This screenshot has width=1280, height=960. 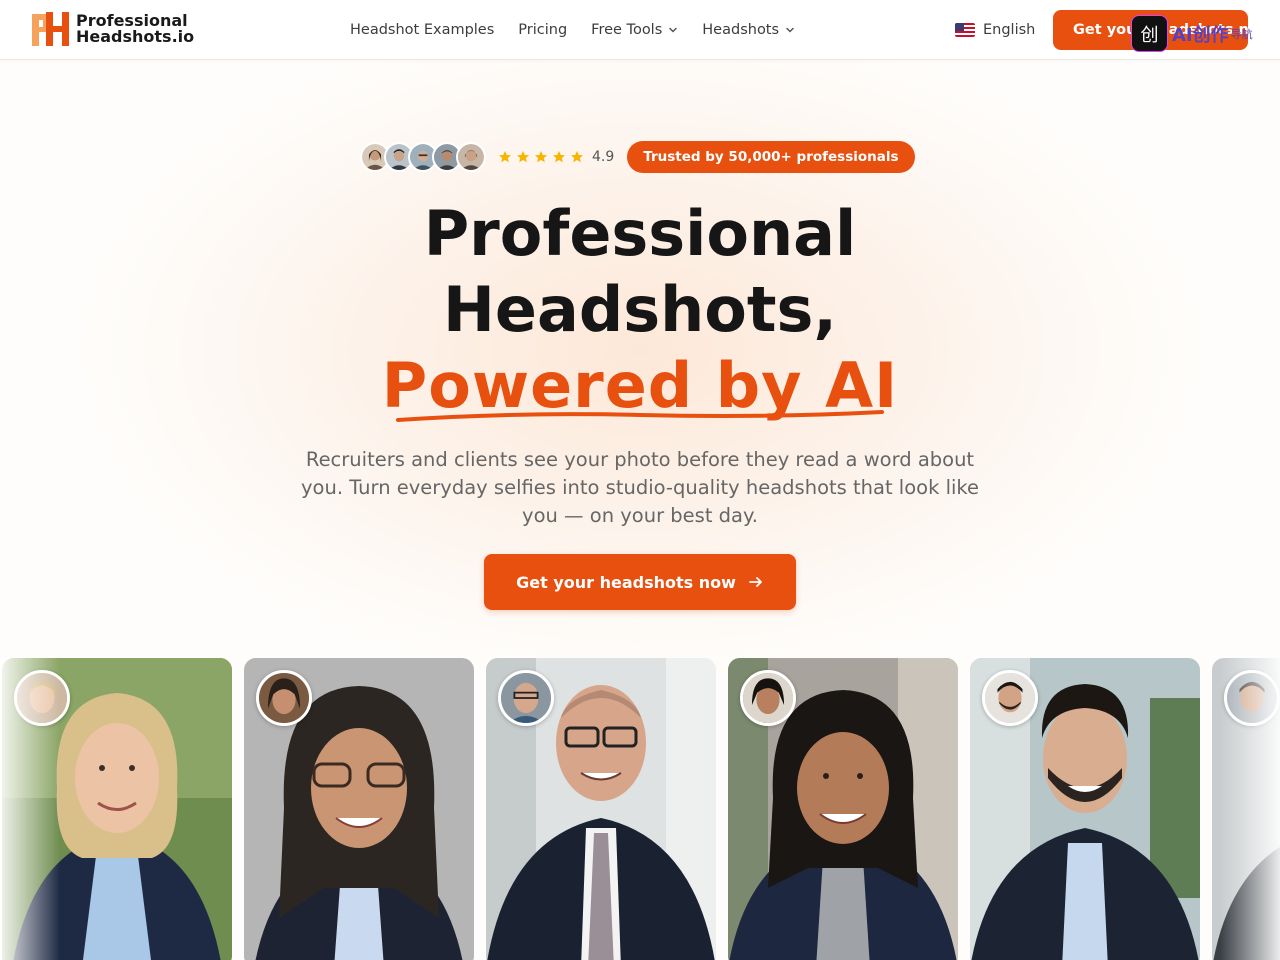 What do you see at coordinates (1241, 34) in the screenshot?
I see `watermark-sub: 导航` at bounding box center [1241, 34].